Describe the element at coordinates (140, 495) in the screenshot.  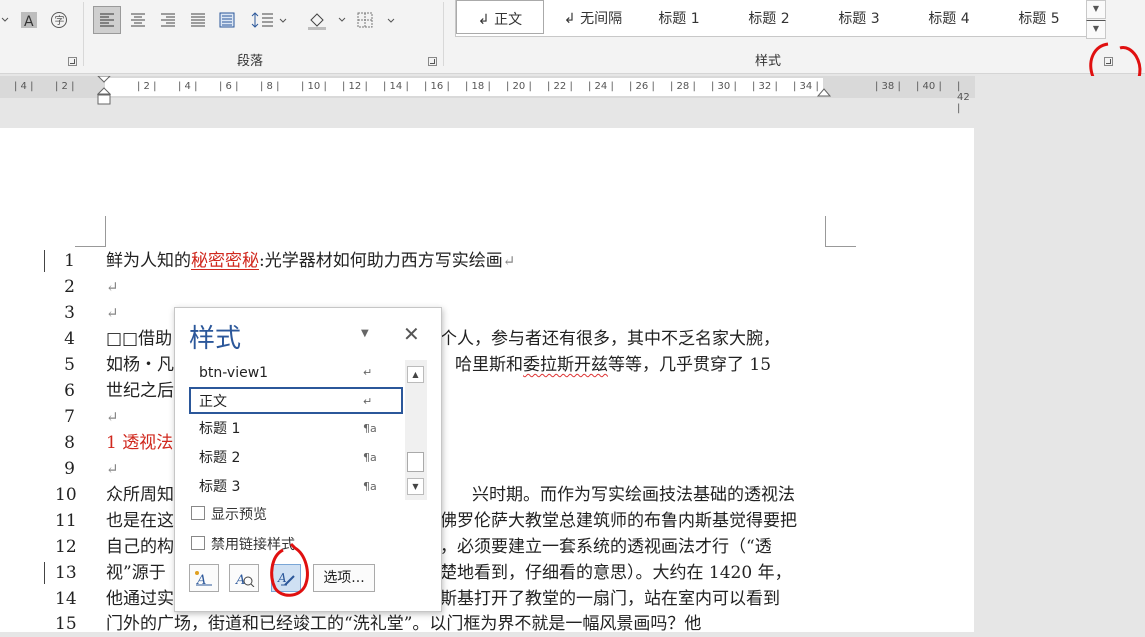
I see `line-text: 众所周知` at that location.